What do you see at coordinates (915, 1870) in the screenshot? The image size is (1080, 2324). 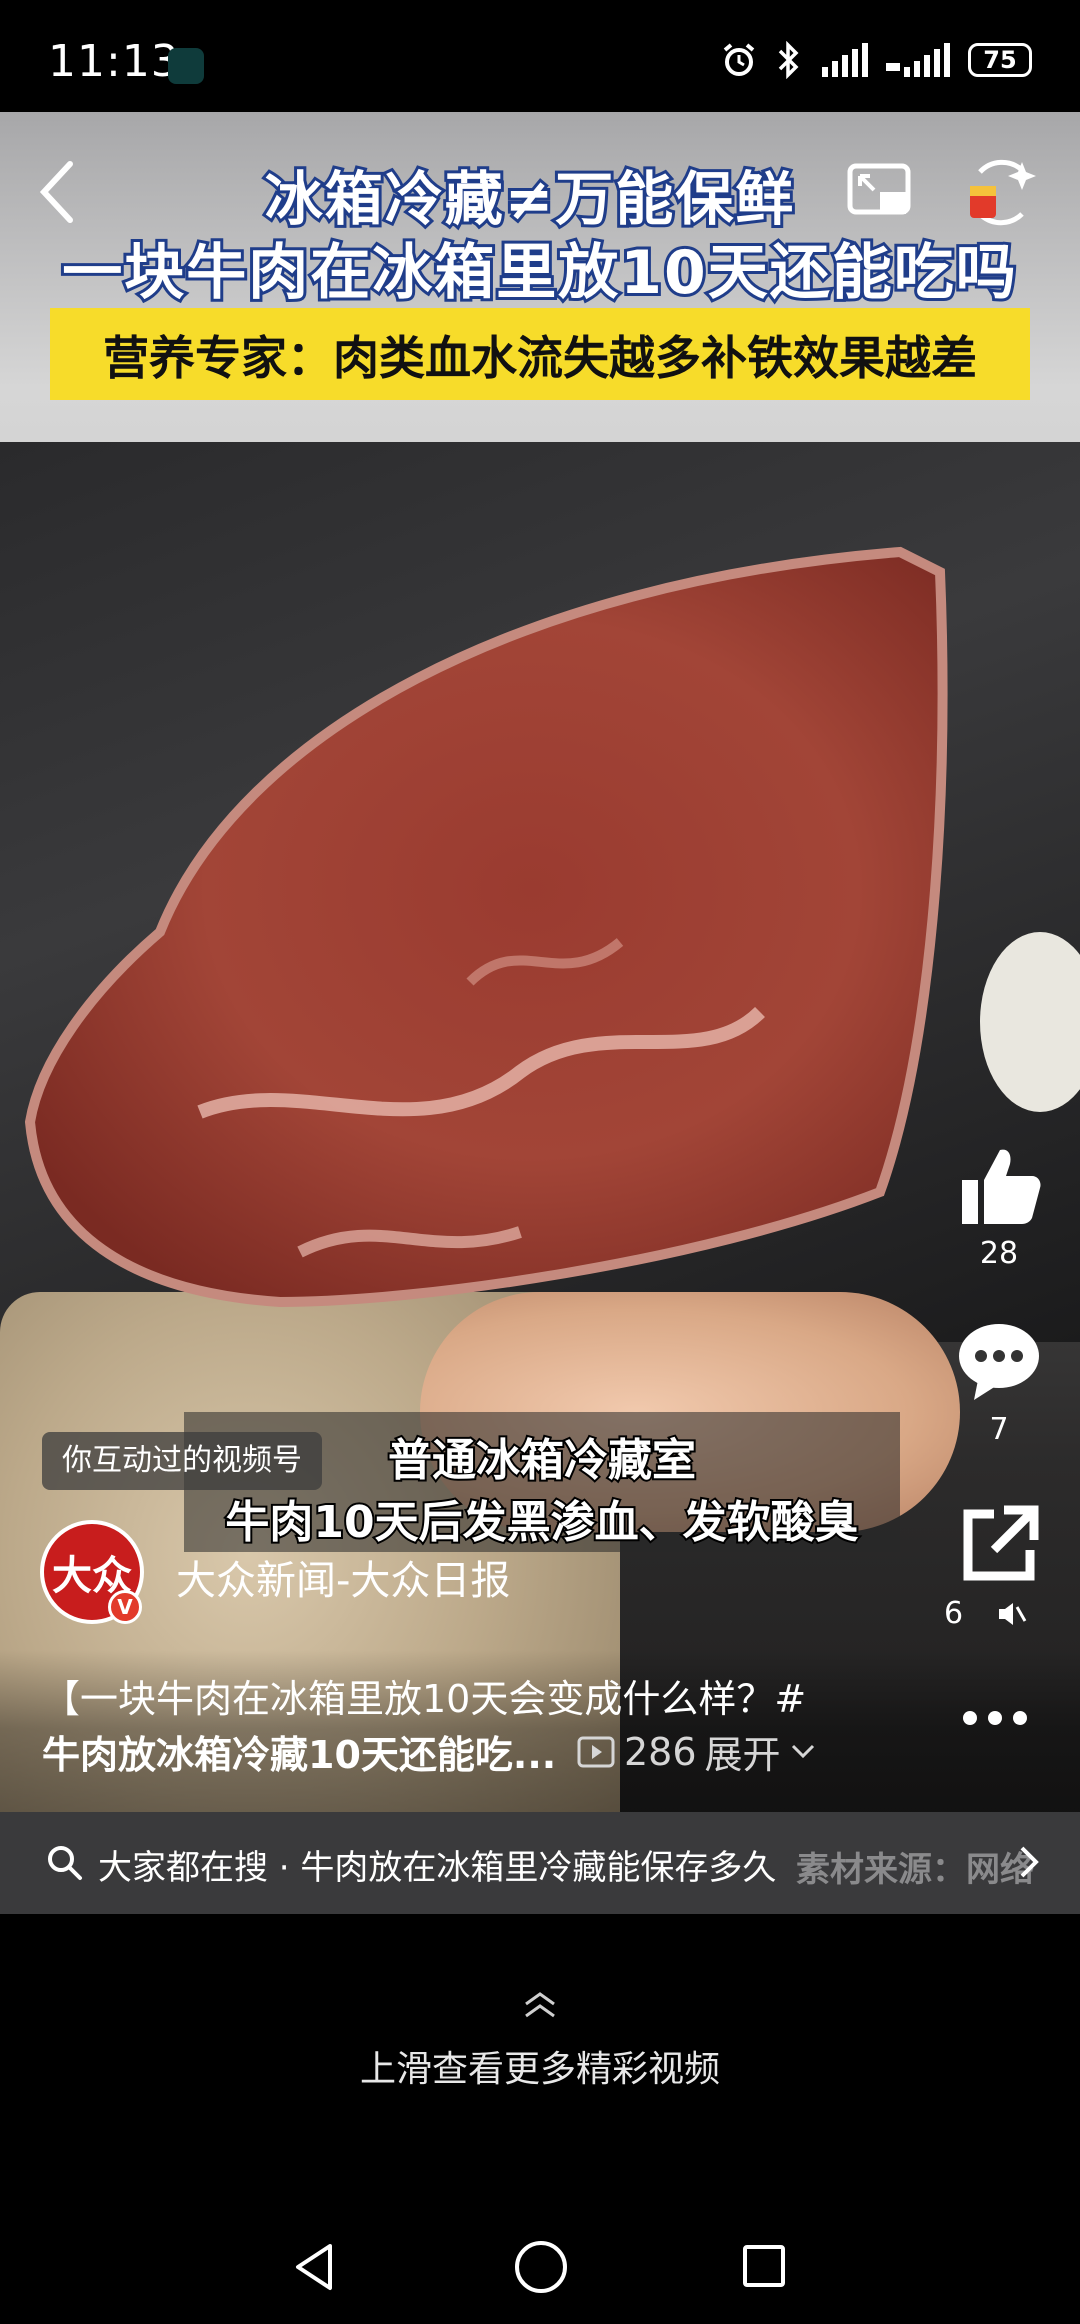 I see `source-watermark: 素材来源：网络` at bounding box center [915, 1870].